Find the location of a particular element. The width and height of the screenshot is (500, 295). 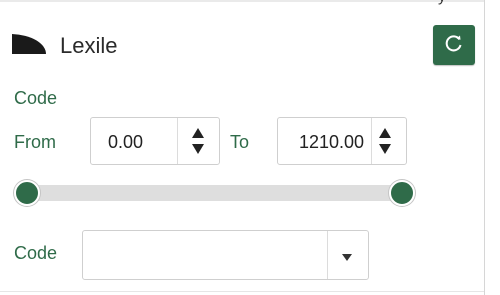

select-divider is located at coordinates (327, 255).